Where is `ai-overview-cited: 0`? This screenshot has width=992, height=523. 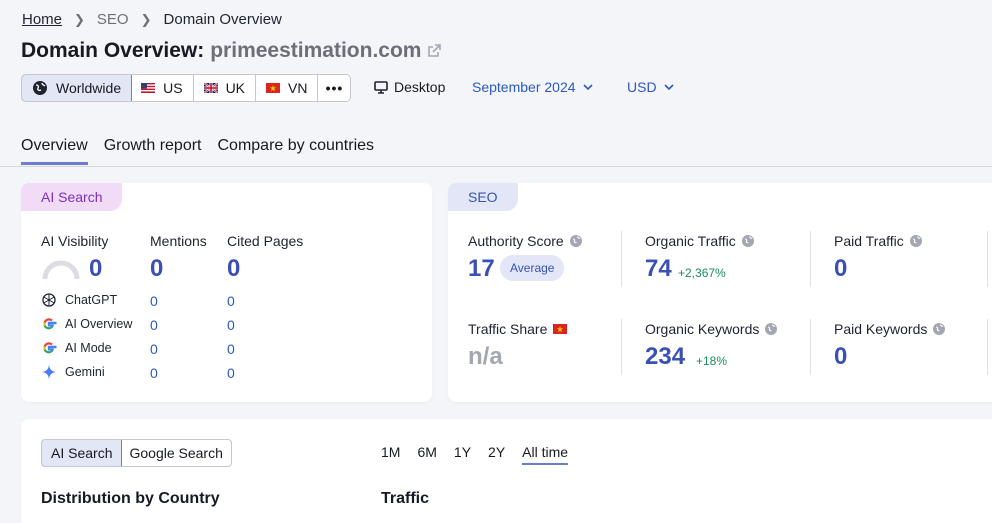 ai-overview-cited: 0 is located at coordinates (231, 325).